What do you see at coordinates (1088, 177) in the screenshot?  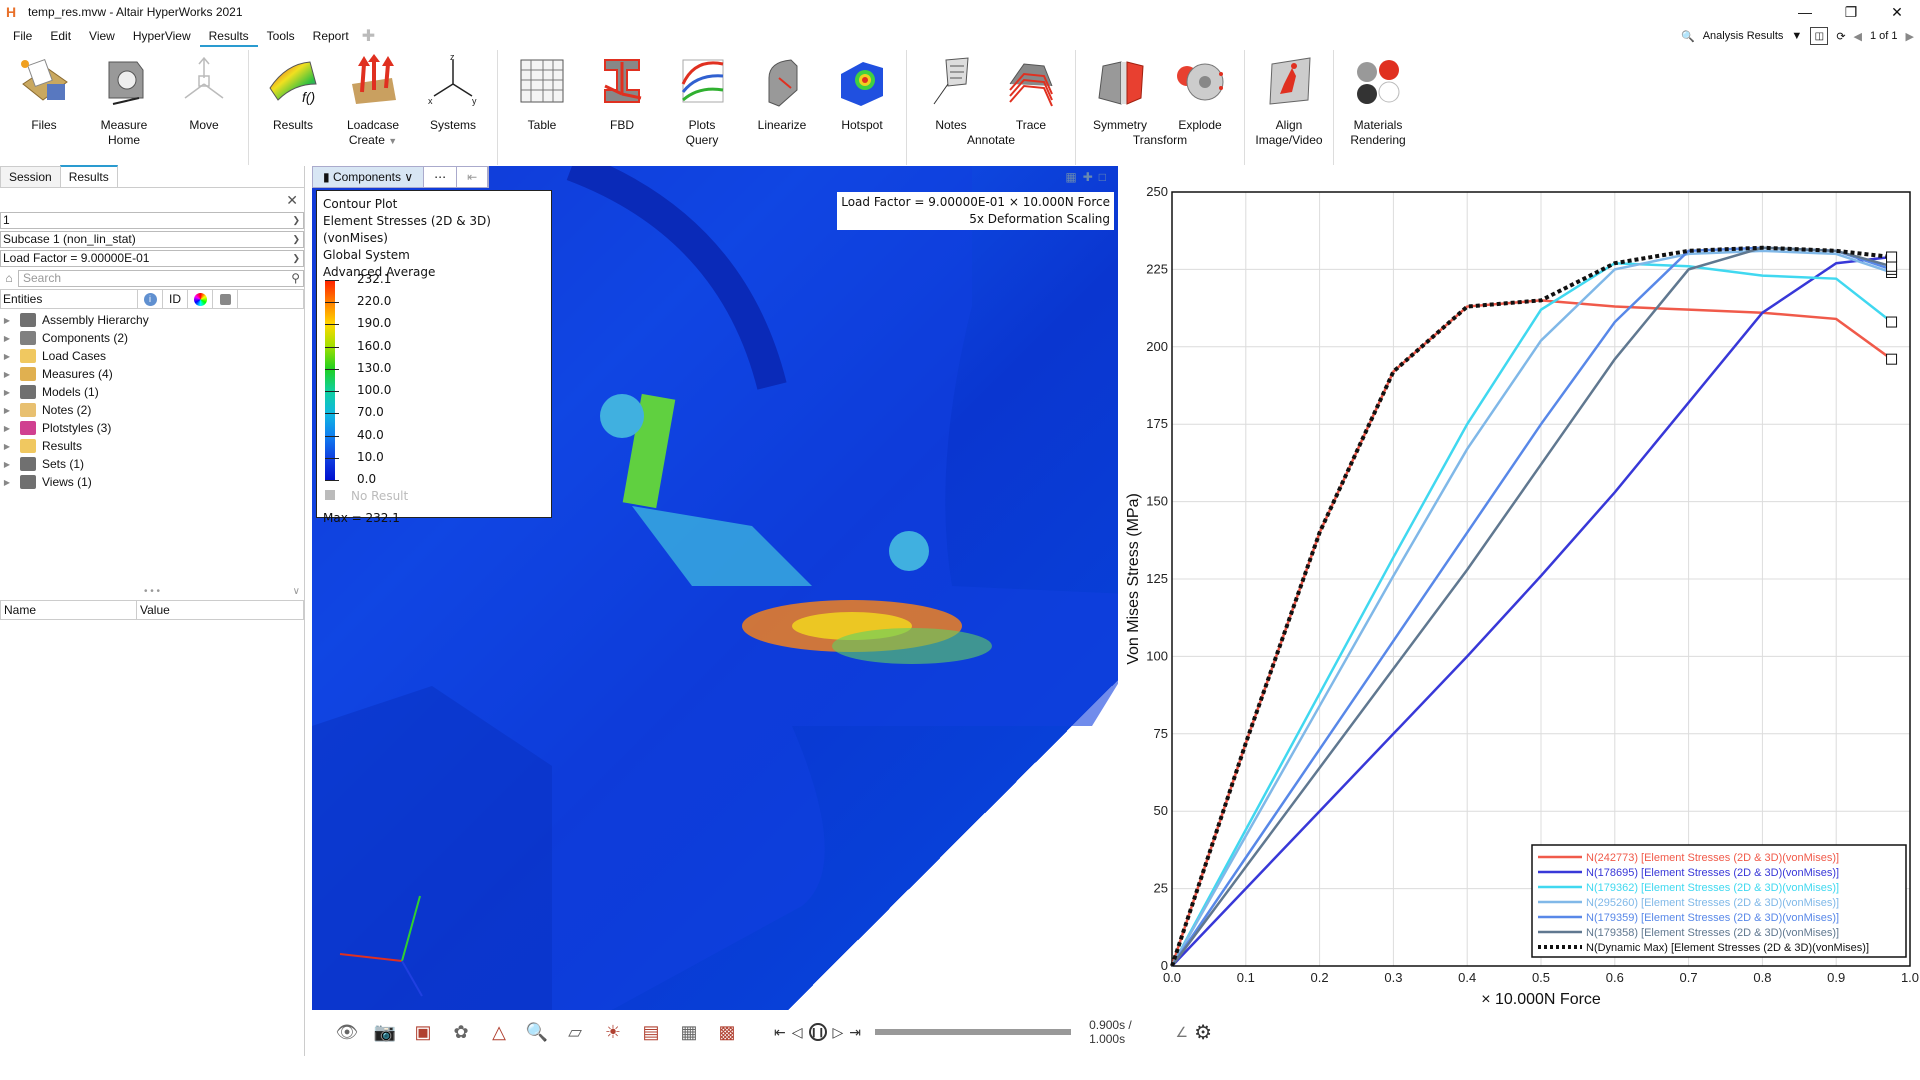 I see `viewport-window-icons: ▦✚□` at bounding box center [1088, 177].